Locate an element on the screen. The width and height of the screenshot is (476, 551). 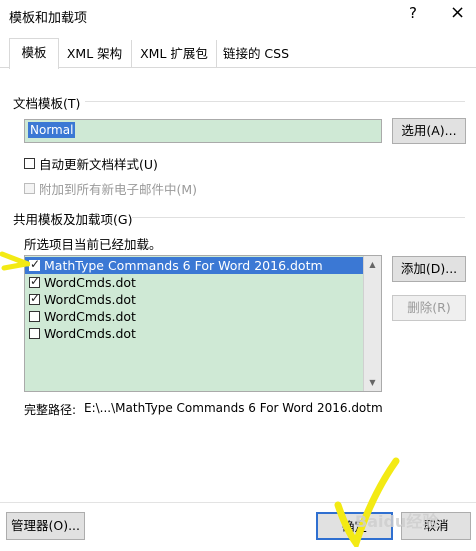
attach-email-row: 附加到所有新电子邮件中(M) is located at coordinates (110, 188).